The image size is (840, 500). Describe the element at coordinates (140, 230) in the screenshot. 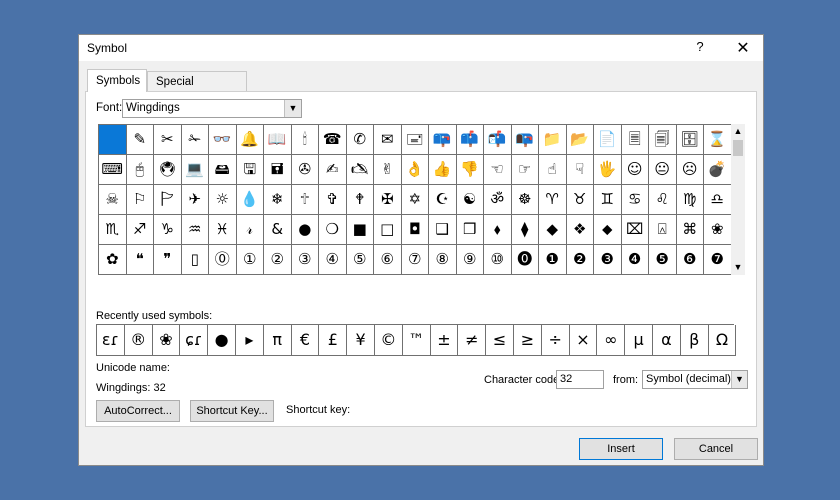

I see `symbol-cell: ♐` at that location.